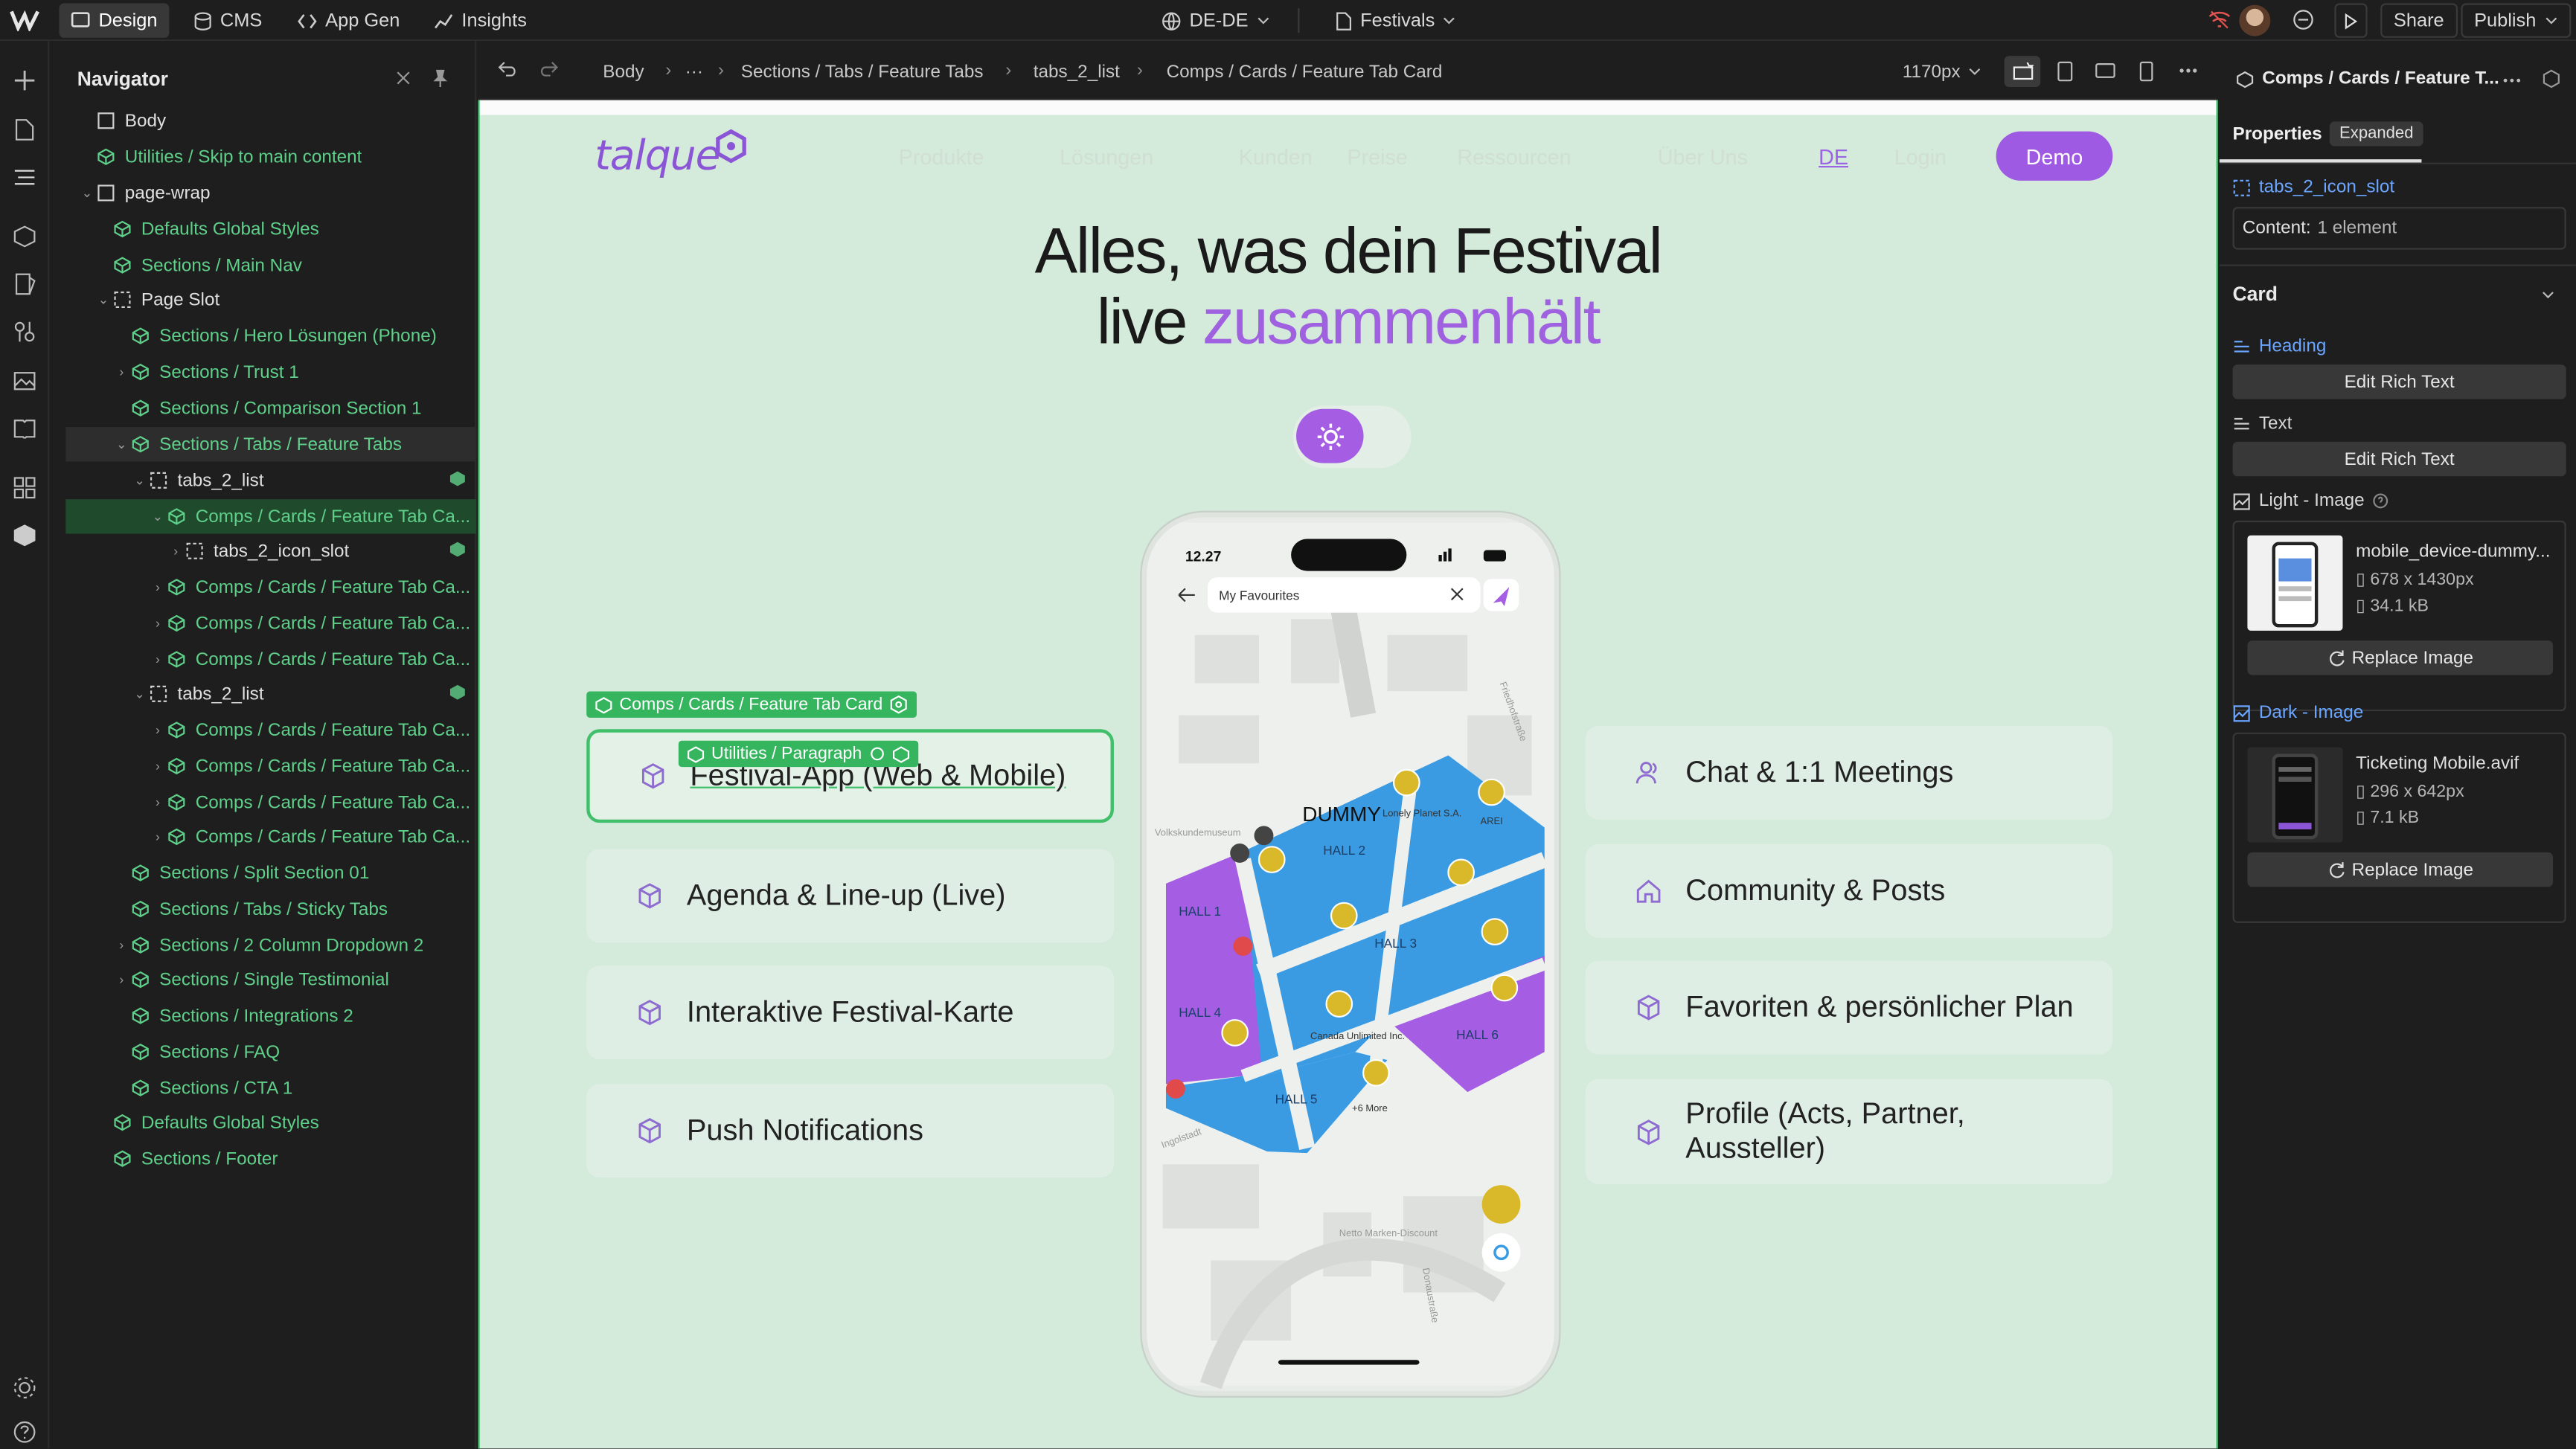 The height and width of the screenshot is (1449, 2576). What do you see at coordinates (114, 20) in the screenshot?
I see `tab-design: Design` at bounding box center [114, 20].